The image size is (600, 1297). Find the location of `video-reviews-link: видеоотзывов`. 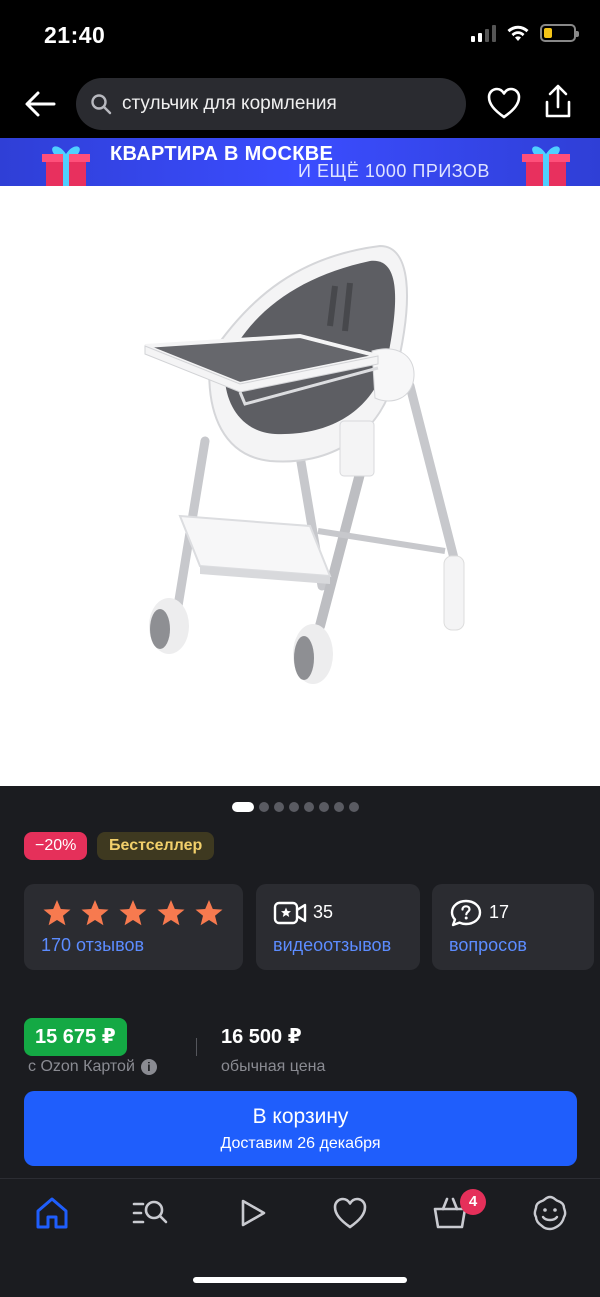

video-reviews-link: видеоотзывов is located at coordinates (332, 945).